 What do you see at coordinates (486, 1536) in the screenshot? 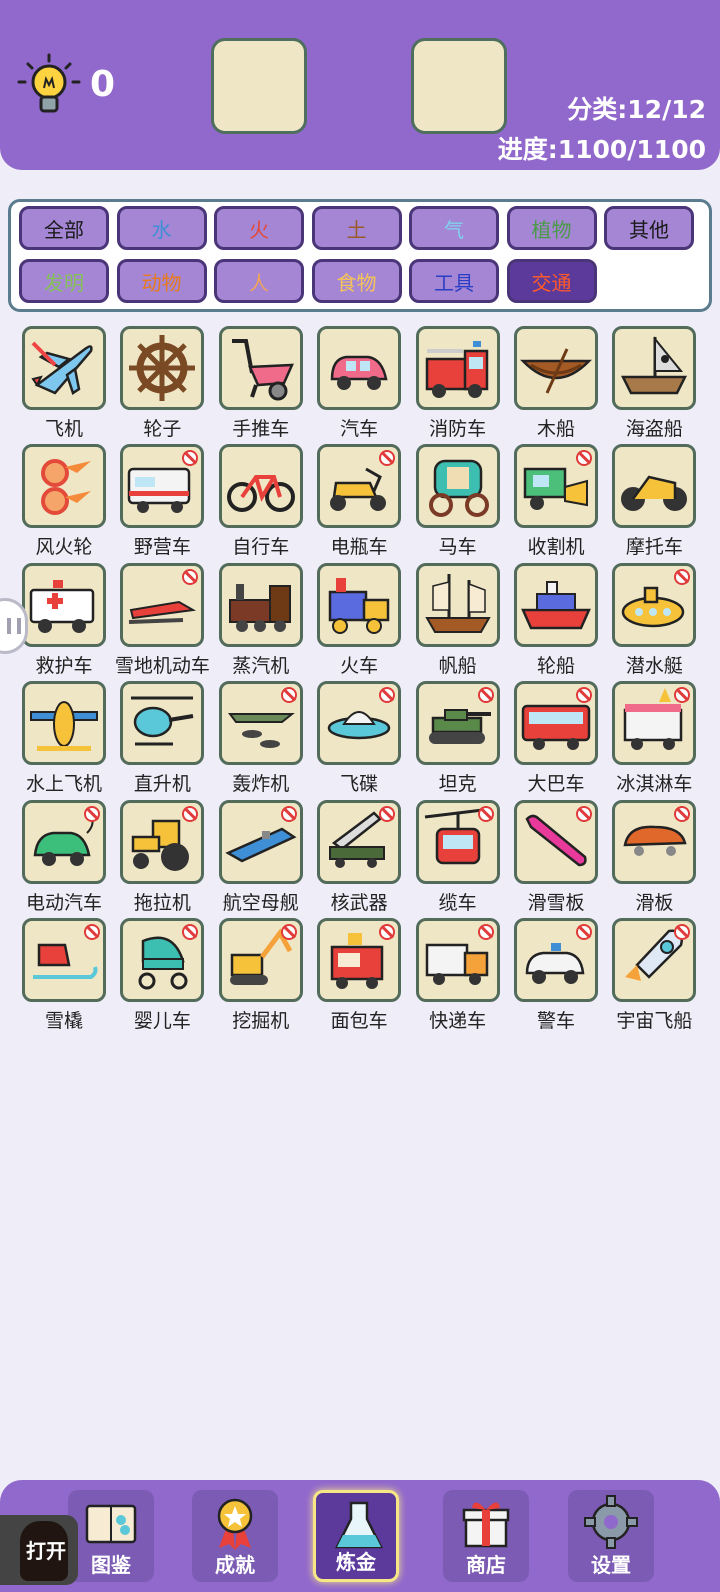
I see `nav-button: 商店` at bounding box center [486, 1536].